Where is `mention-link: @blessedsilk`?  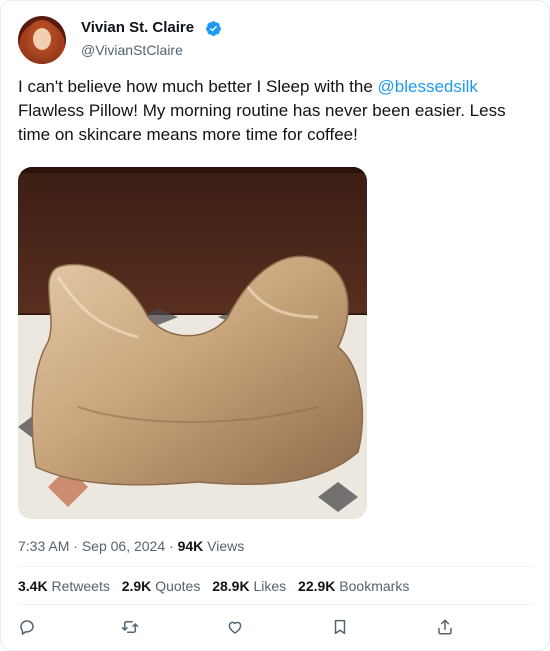
mention-link: @blessedsilk is located at coordinates (428, 86).